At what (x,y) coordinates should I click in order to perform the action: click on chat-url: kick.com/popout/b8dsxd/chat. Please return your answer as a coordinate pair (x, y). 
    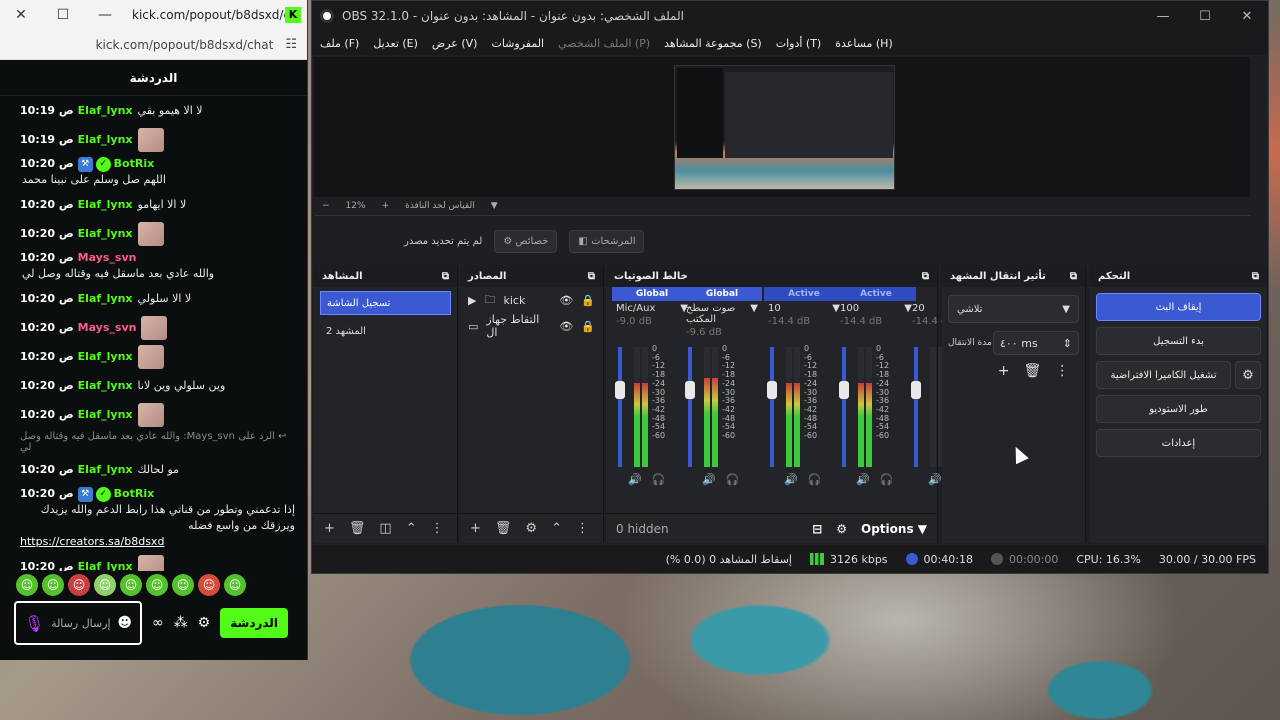
    Looking at the image, I should click on (185, 45).